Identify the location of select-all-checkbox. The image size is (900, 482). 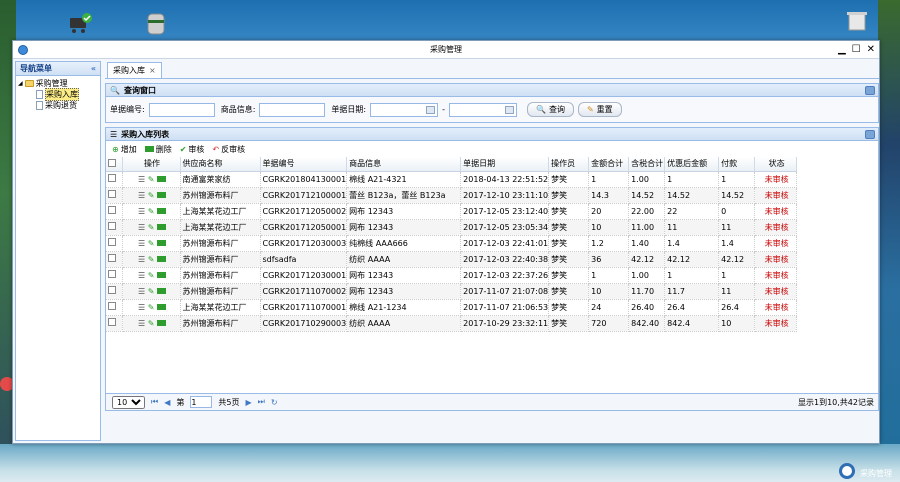
(114, 164).